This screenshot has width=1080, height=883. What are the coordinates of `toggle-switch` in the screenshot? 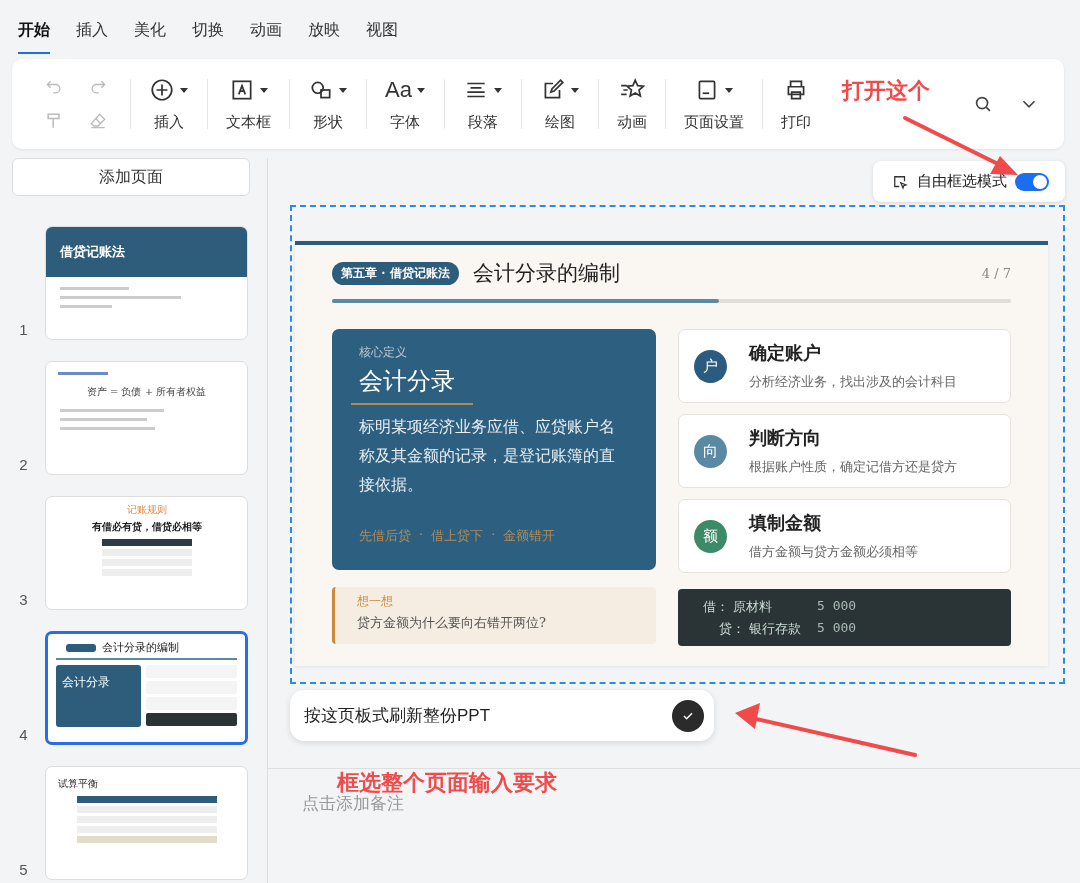 It's located at (1032, 181).